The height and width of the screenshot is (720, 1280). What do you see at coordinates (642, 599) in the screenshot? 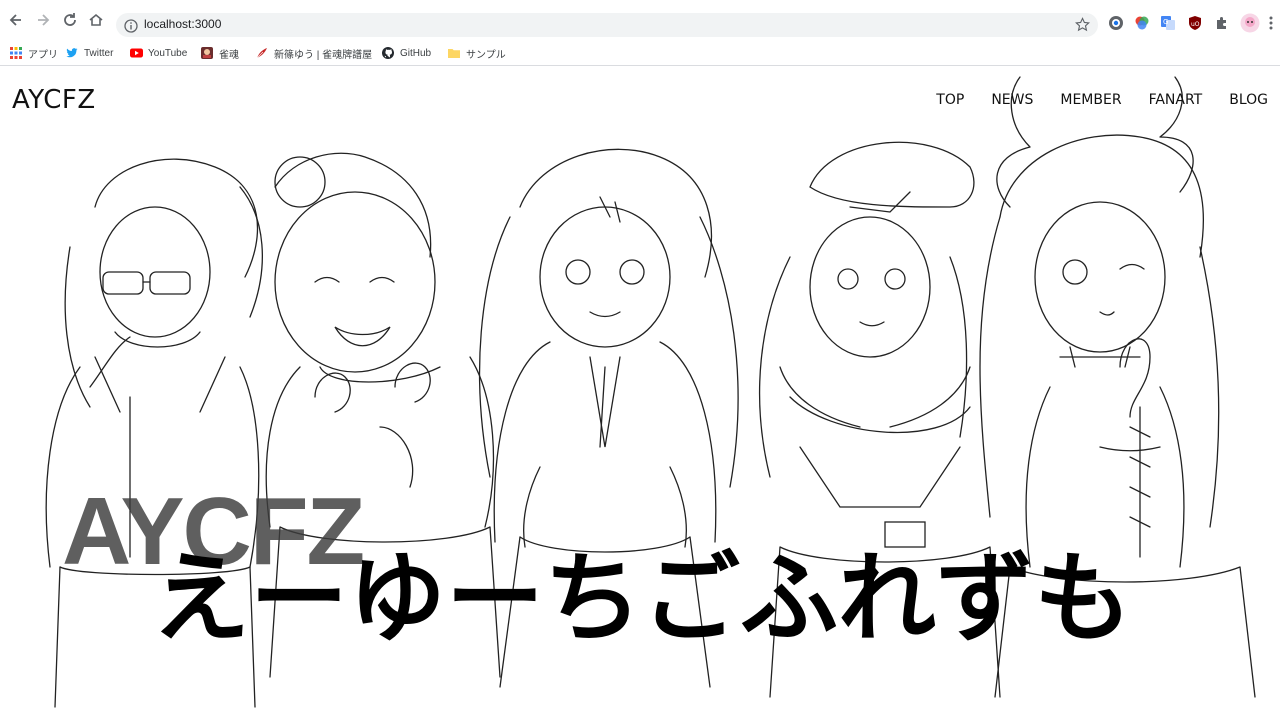
I see `hero-title-japanese: えーゆーちごふれずも` at bounding box center [642, 599].